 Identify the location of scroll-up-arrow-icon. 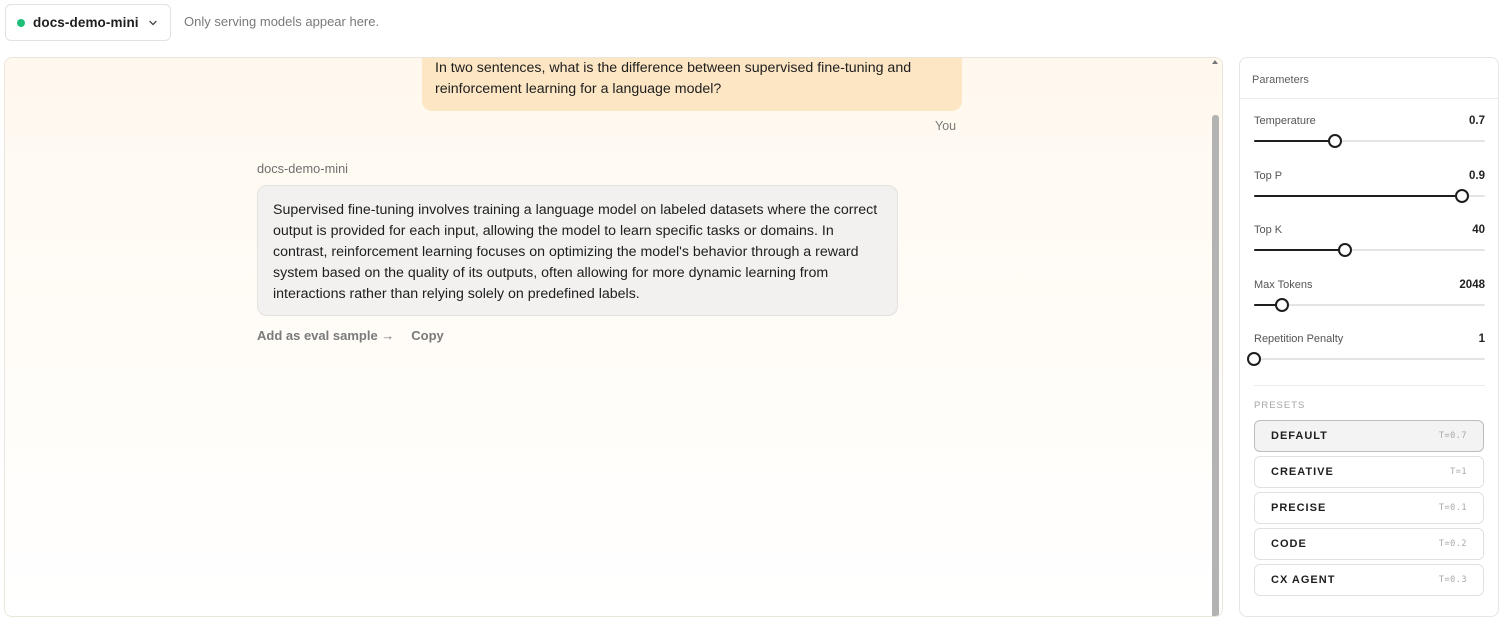
(1215, 62).